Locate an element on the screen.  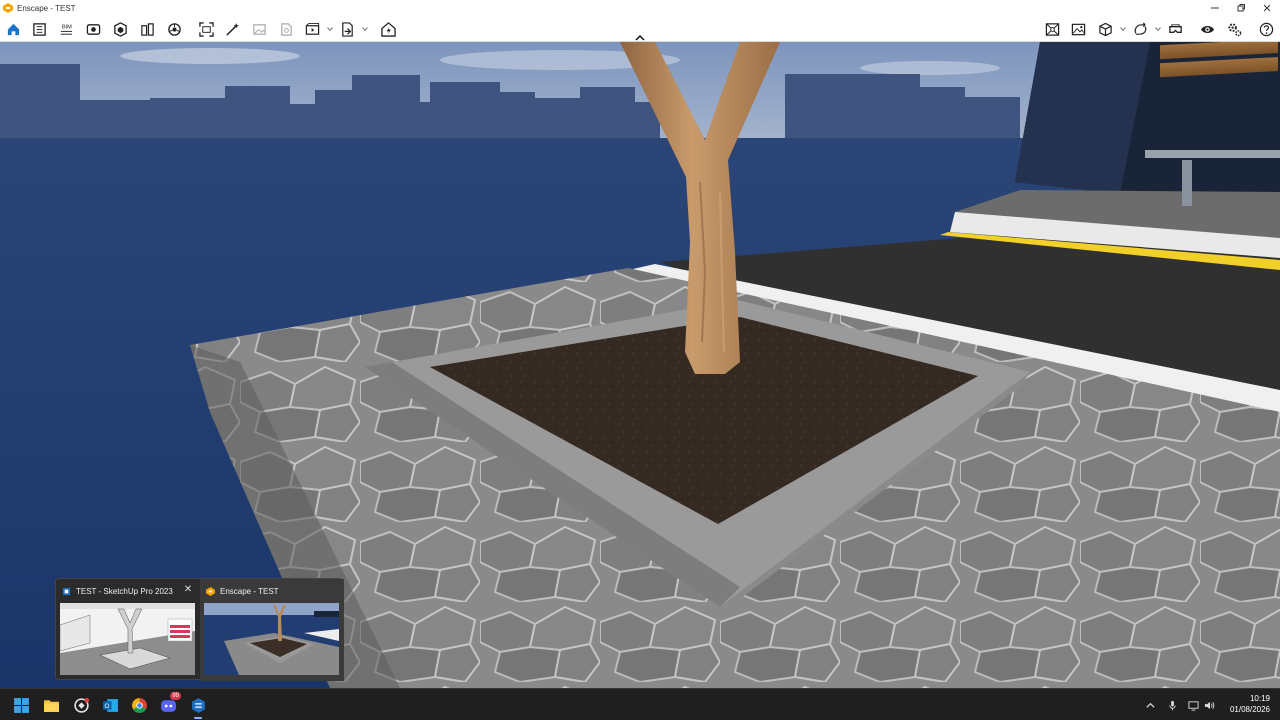
file-explorer-icon is located at coordinates (51, 705).